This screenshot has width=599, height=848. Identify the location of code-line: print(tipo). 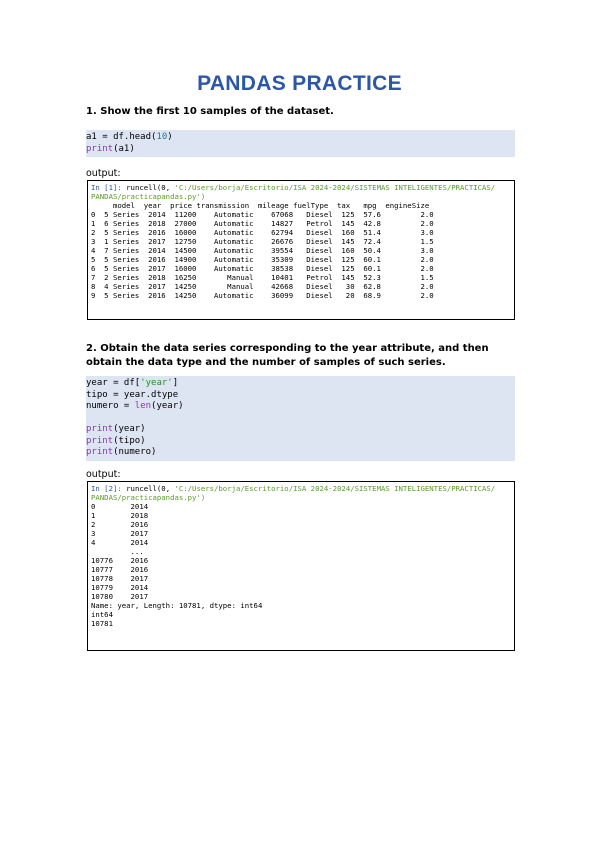
(300, 442).